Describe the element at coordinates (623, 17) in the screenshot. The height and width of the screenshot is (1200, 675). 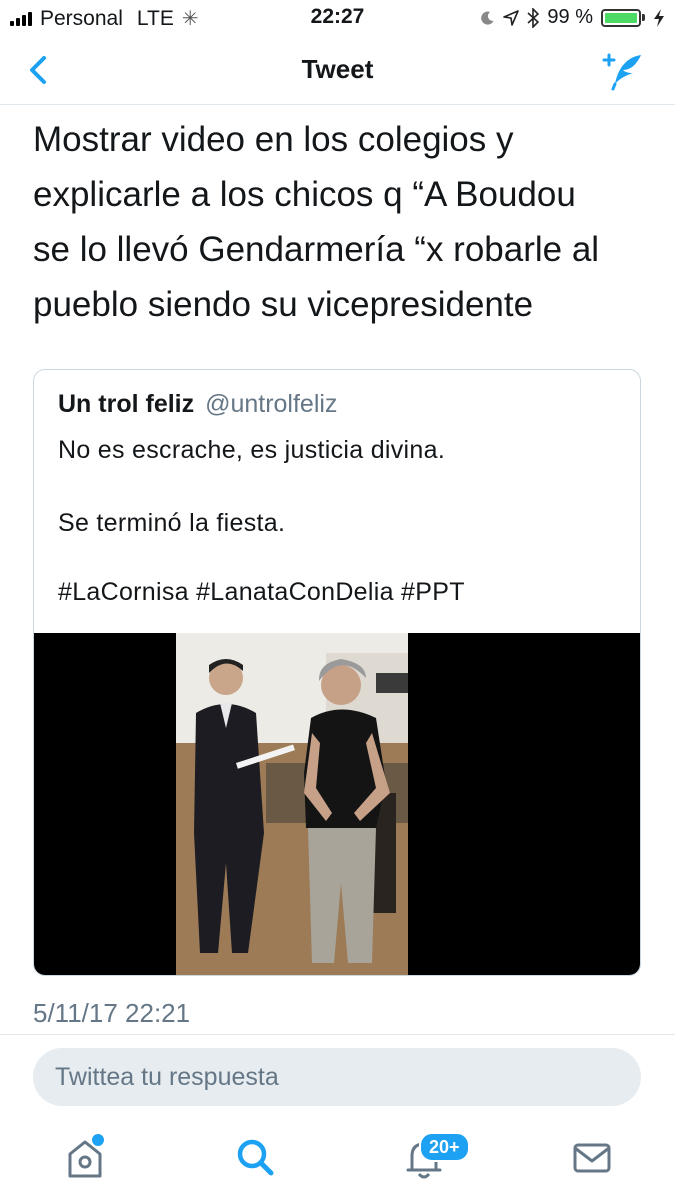
I see `battery-icon` at that location.